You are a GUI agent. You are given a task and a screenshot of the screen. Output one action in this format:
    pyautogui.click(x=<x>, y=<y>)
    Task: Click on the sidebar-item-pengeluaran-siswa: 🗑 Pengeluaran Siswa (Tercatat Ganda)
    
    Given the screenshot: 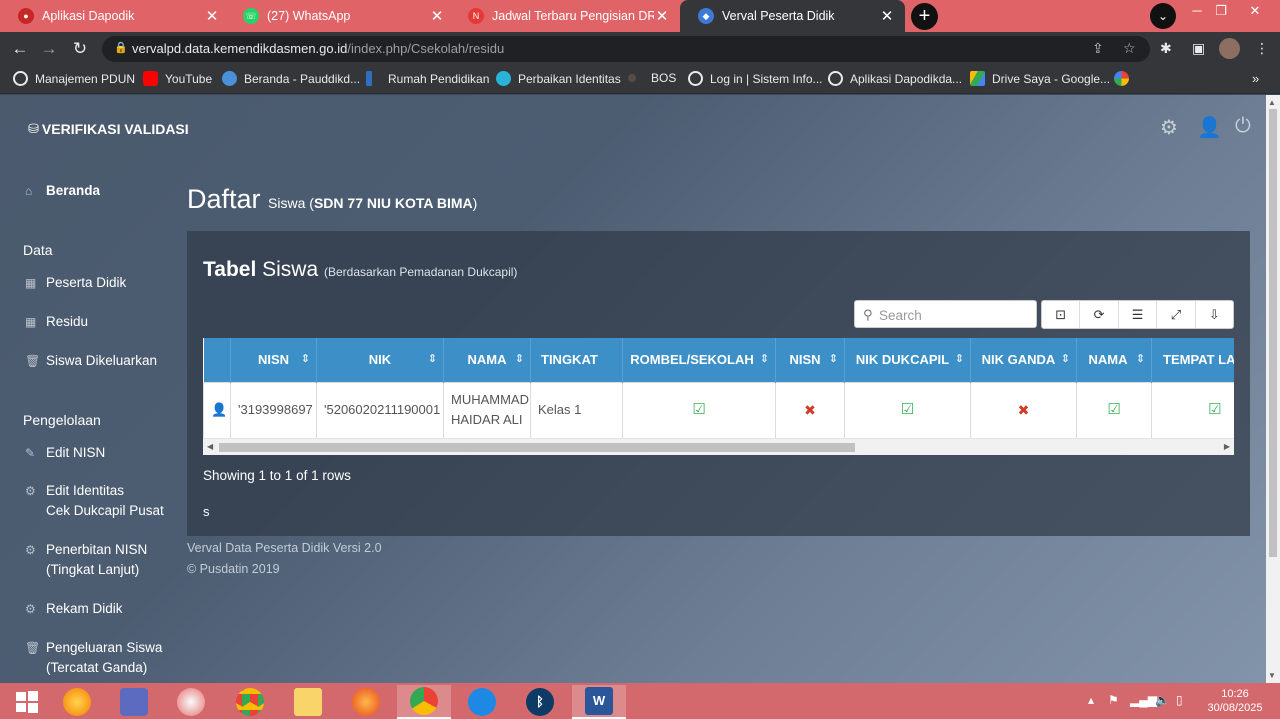 What is the action you would take?
    pyautogui.click(x=93, y=658)
    